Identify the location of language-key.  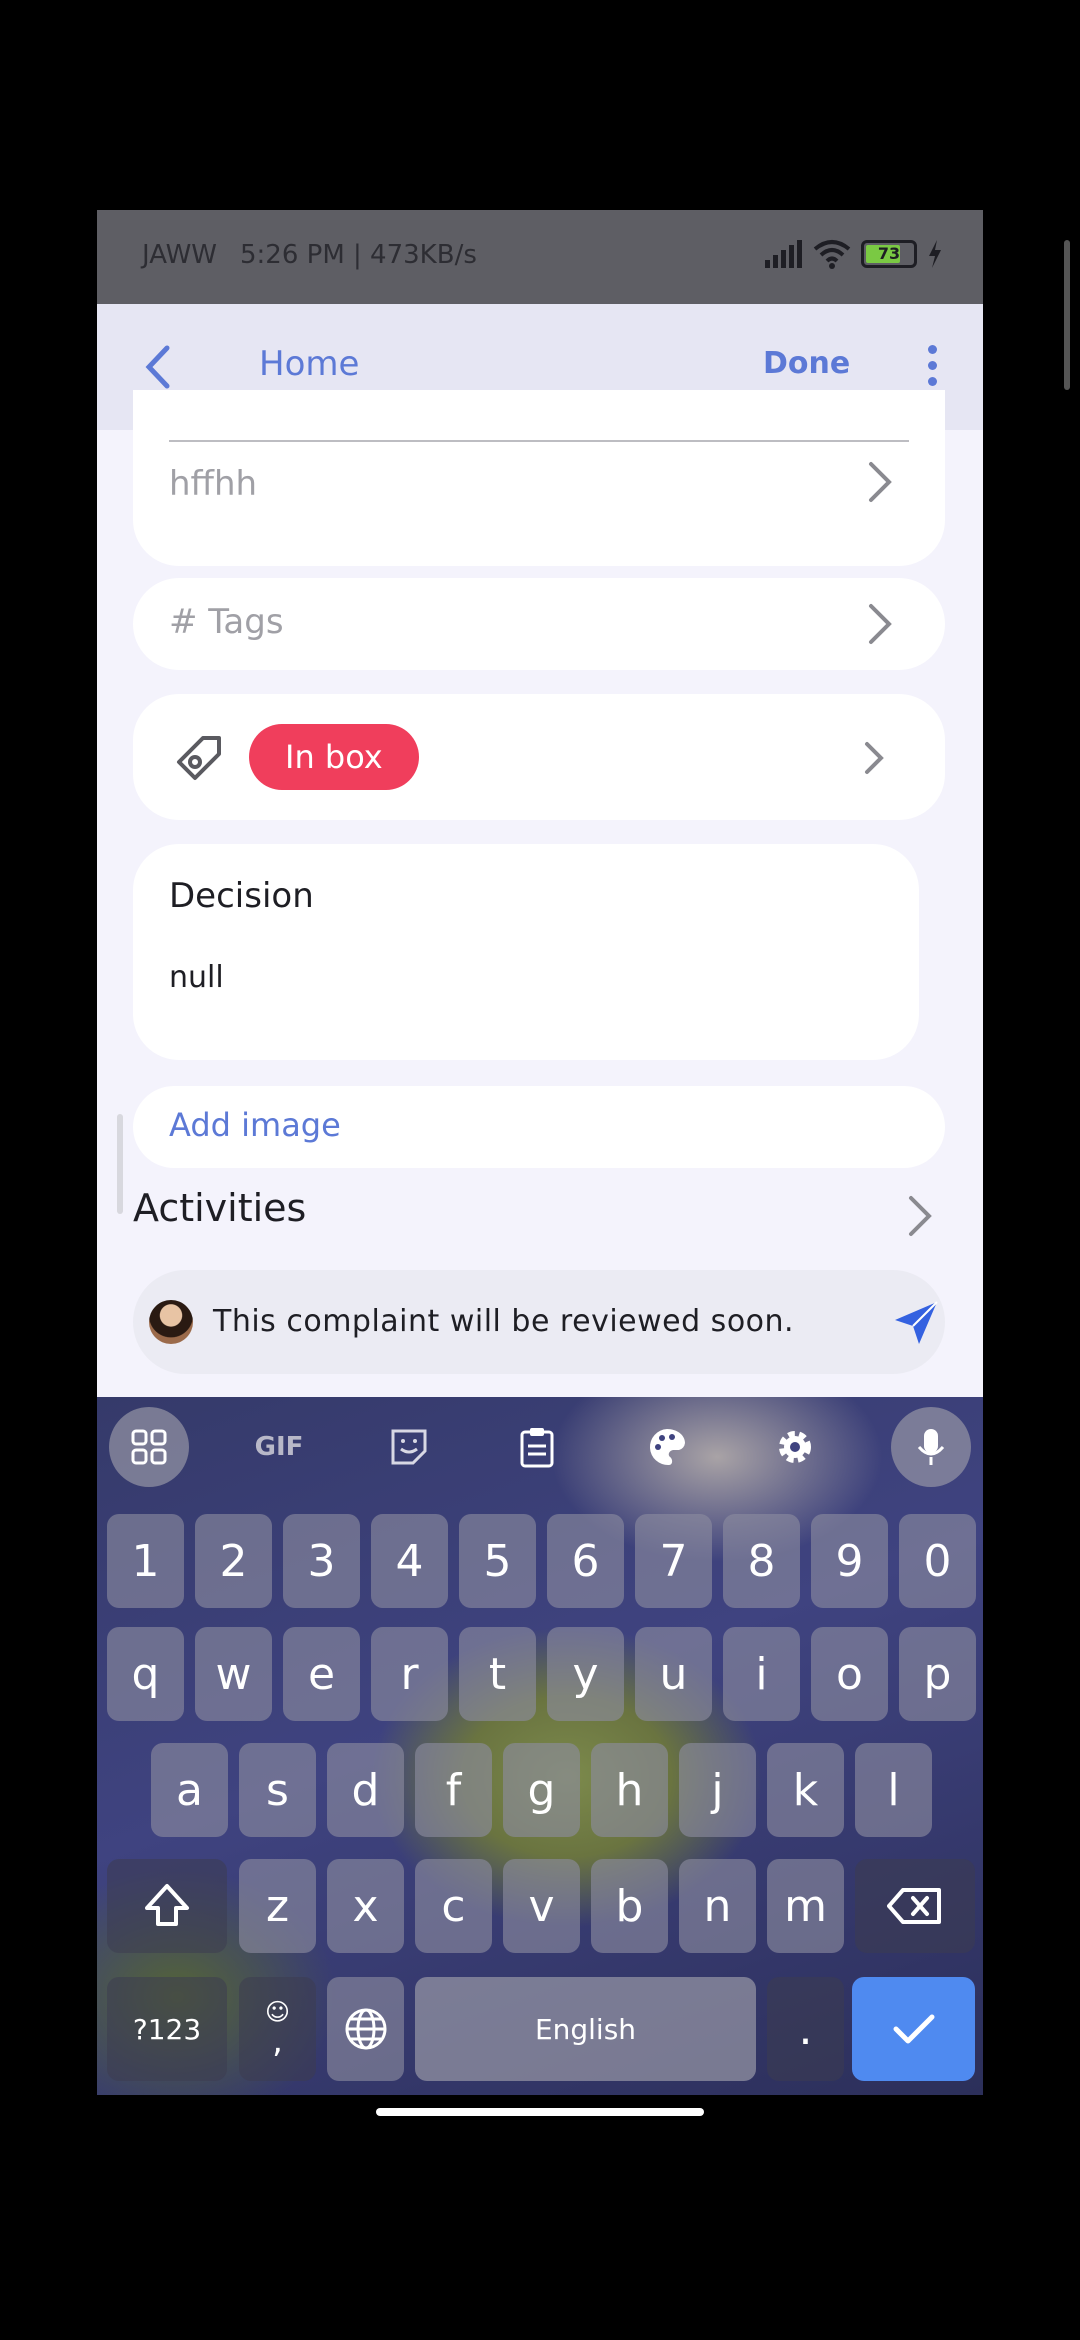
(365, 2029).